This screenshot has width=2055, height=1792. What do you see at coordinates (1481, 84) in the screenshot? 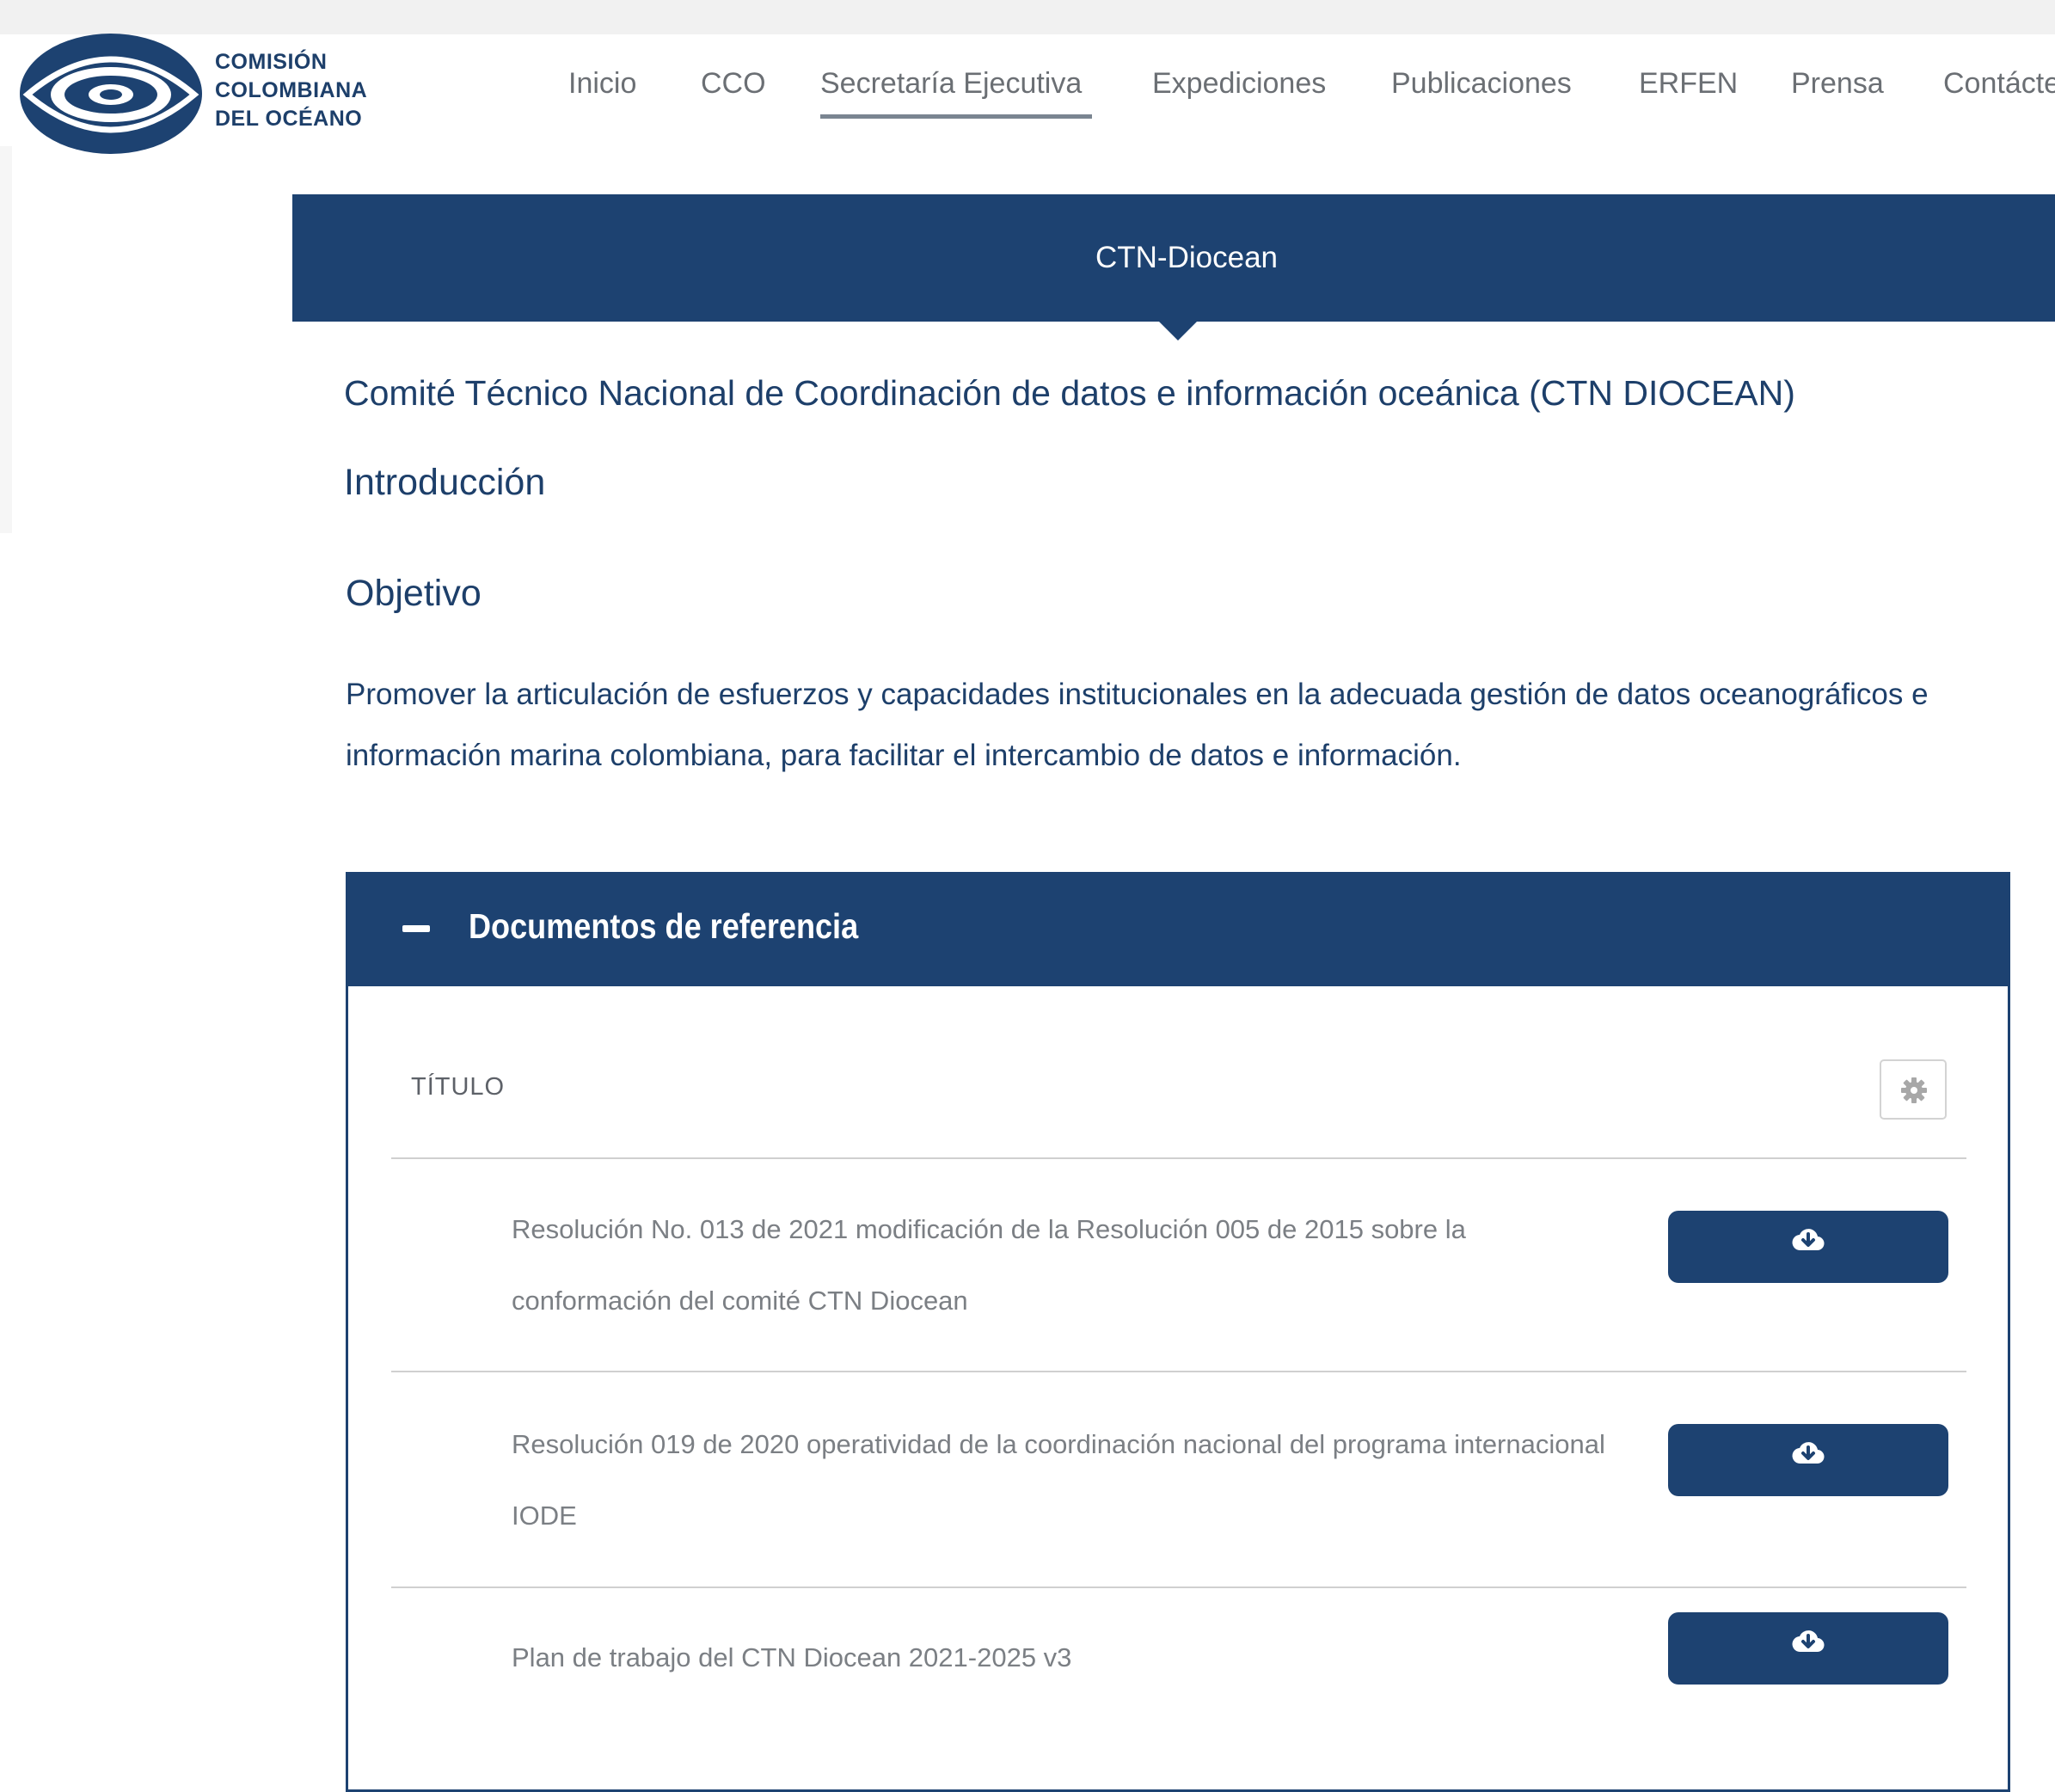
I see `nav-item-publicaciones: Publicaciones` at bounding box center [1481, 84].